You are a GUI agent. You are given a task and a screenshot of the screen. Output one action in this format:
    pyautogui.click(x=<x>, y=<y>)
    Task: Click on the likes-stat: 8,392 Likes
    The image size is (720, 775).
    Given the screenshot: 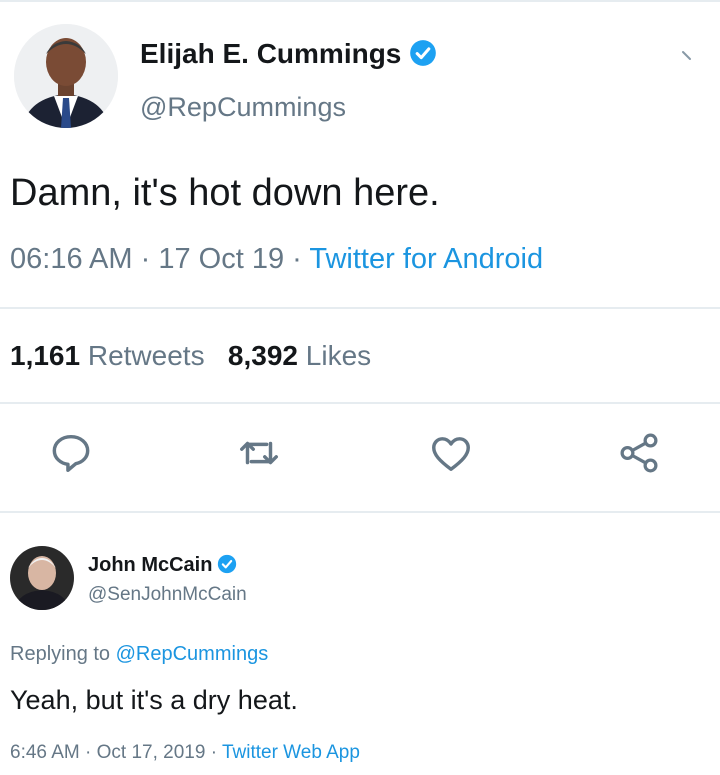 What is the action you would take?
    pyautogui.click(x=299, y=355)
    